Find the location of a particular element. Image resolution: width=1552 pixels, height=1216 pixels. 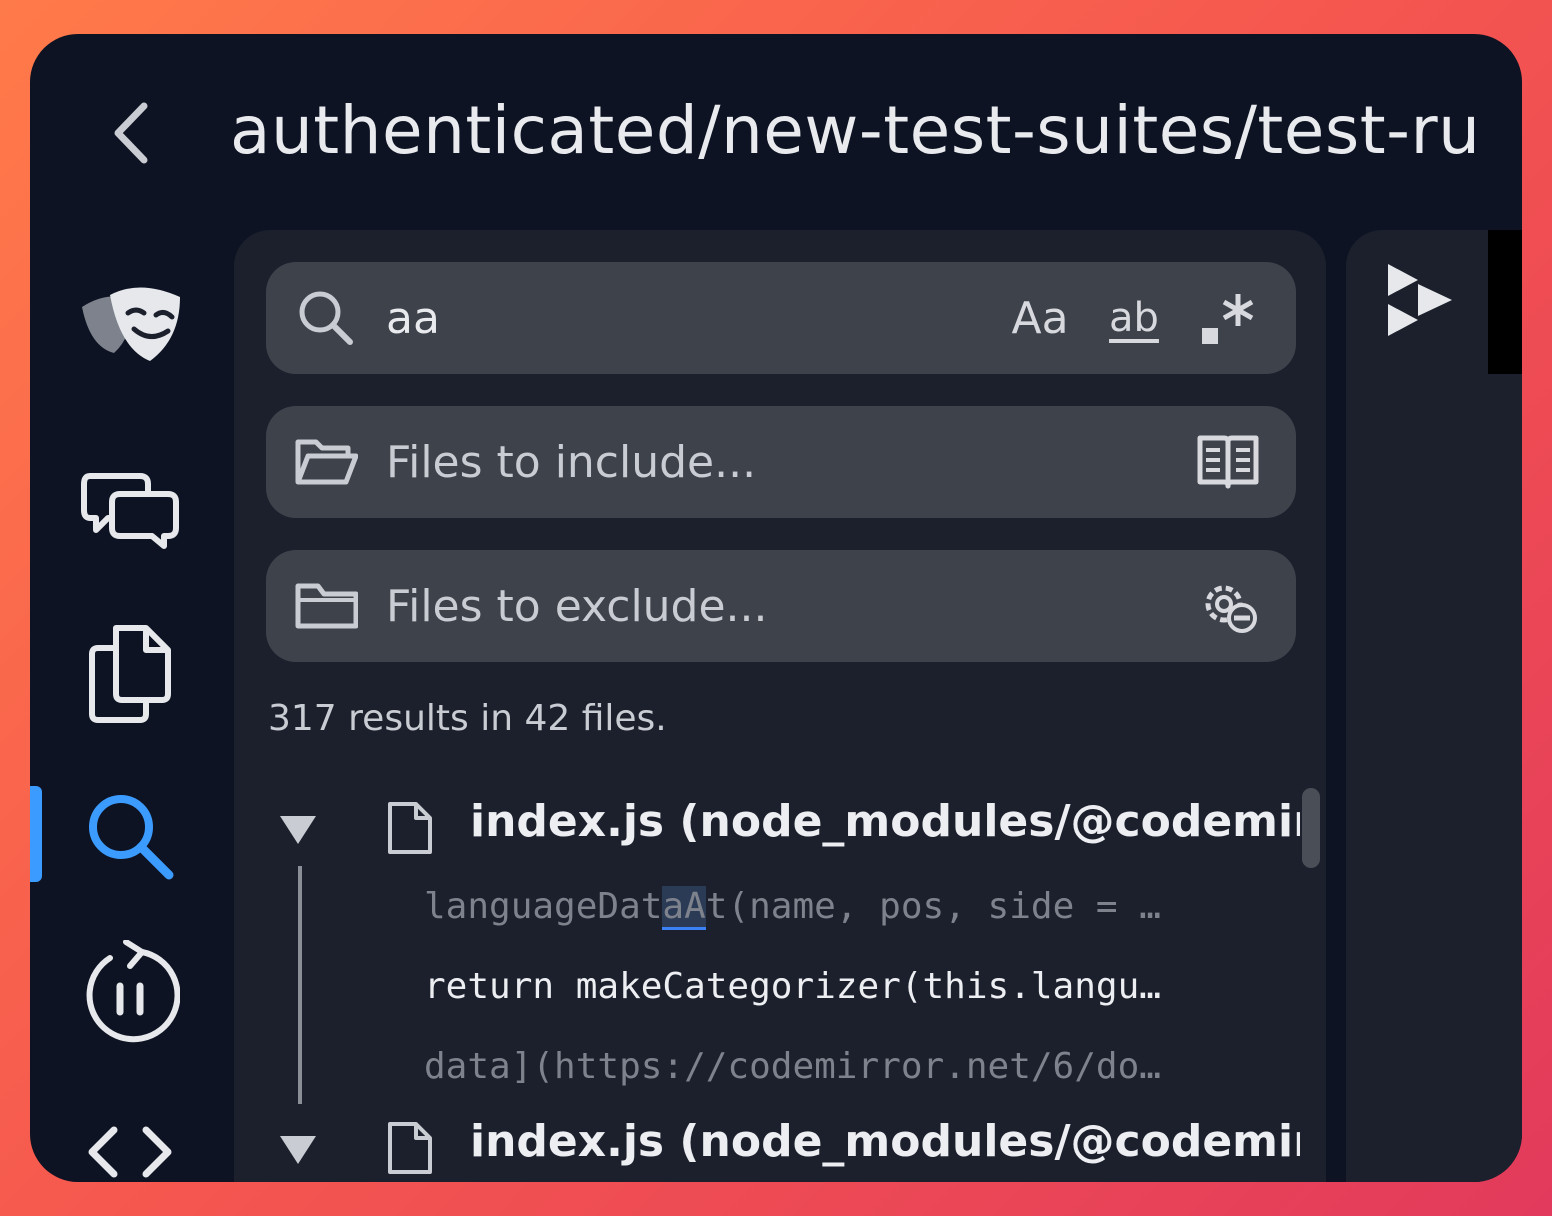

exclude-settings-button is located at coordinates (1228, 606).